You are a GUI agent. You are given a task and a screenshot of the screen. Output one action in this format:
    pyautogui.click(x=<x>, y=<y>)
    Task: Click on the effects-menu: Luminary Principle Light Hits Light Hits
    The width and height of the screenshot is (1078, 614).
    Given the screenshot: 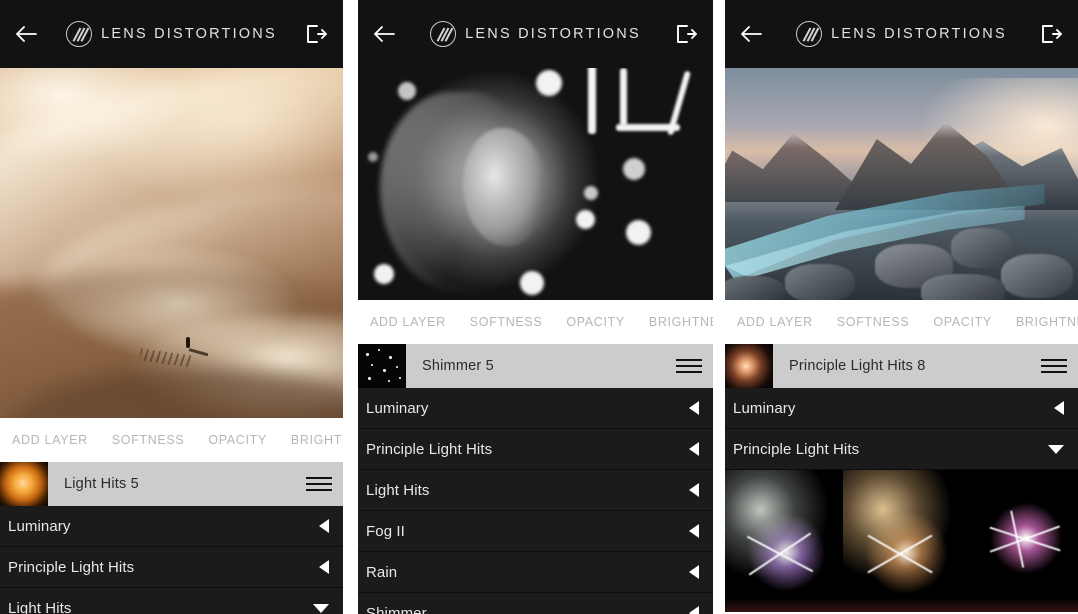 What is the action you would take?
    pyautogui.click(x=171, y=560)
    